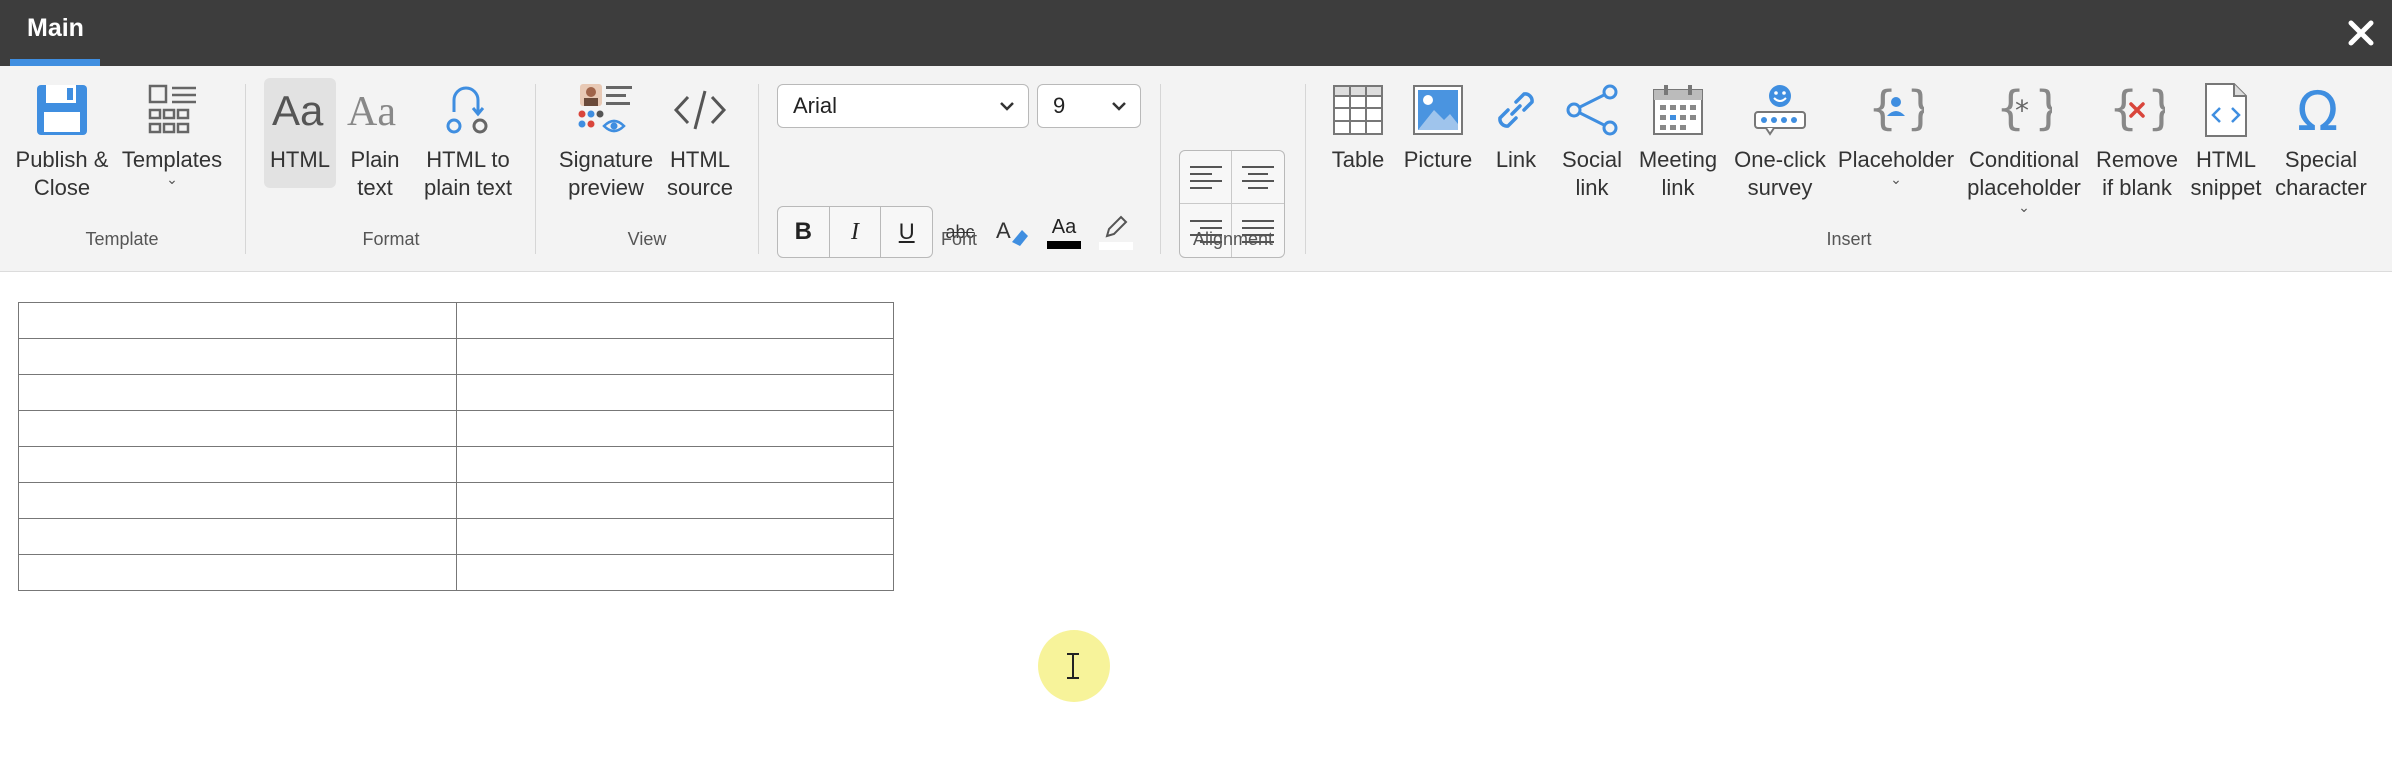 The width and height of the screenshot is (2392, 768). What do you see at coordinates (2226, 187) in the screenshot?
I see `snippet-label-2: snippet` at bounding box center [2226, 187].